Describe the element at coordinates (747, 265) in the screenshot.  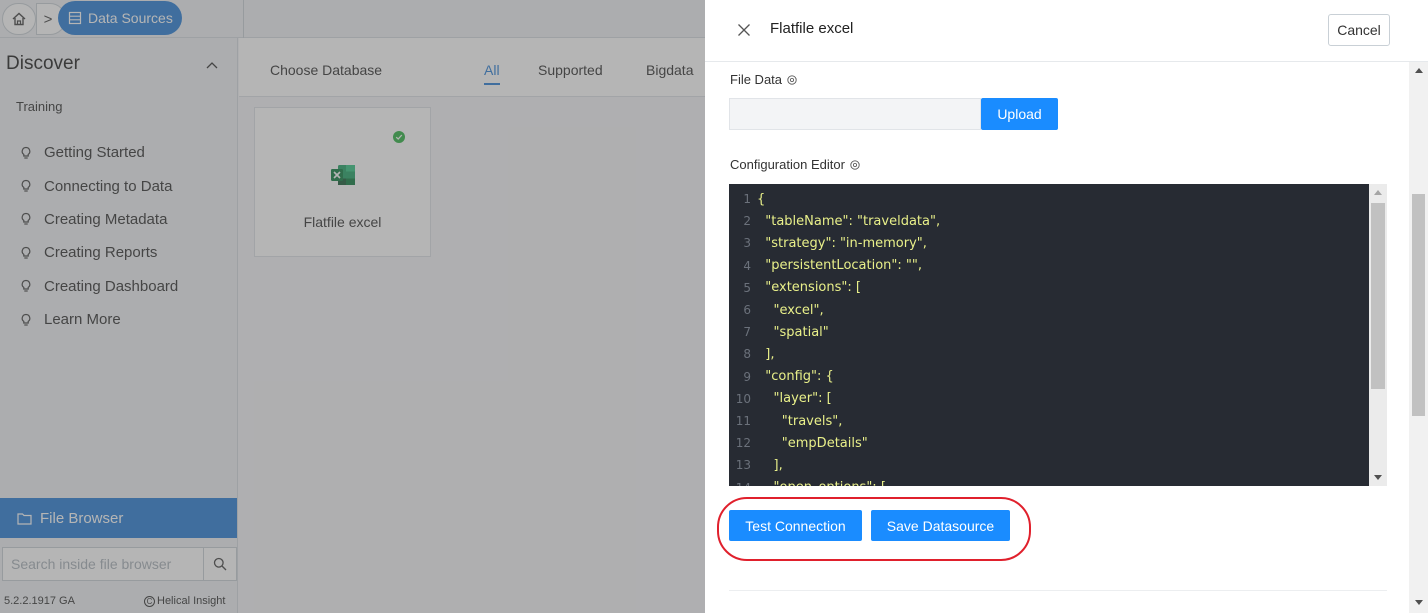
I see `code-line-number: 4` at that location.